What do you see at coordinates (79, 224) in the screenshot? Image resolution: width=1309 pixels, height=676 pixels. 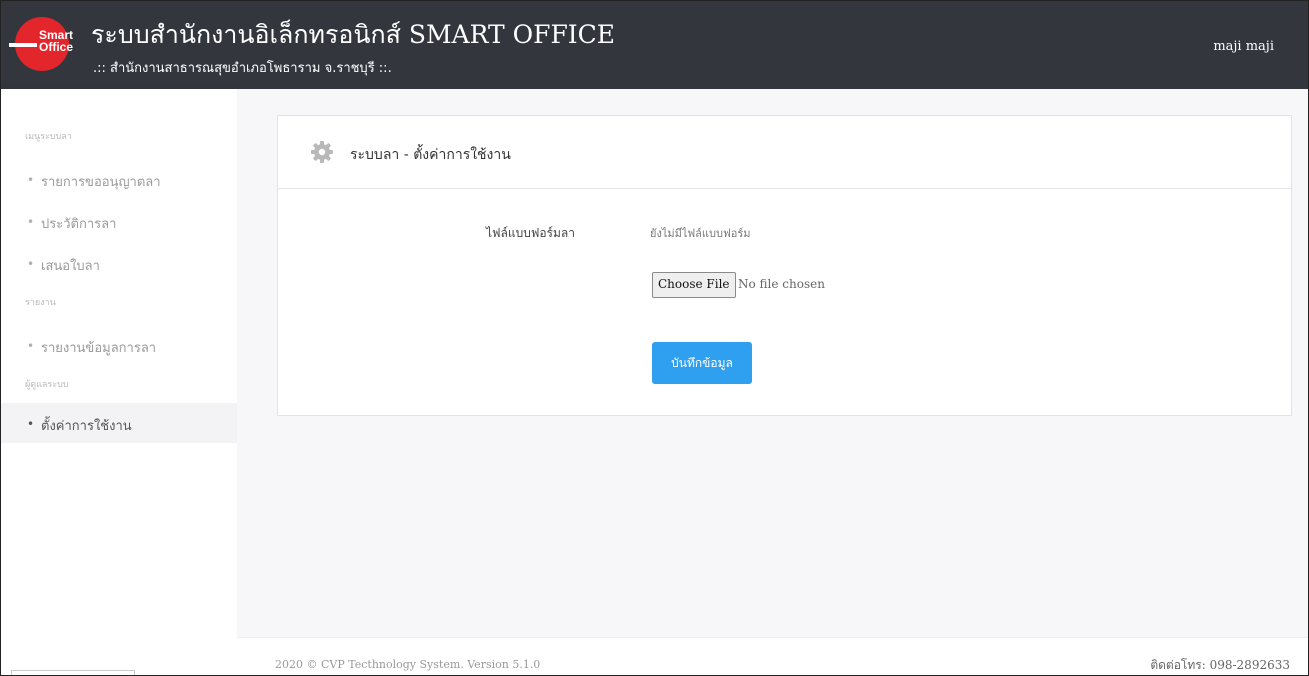 I see `sidebar-item-label: ประวัติการลา` at bounding box center [79, 224].